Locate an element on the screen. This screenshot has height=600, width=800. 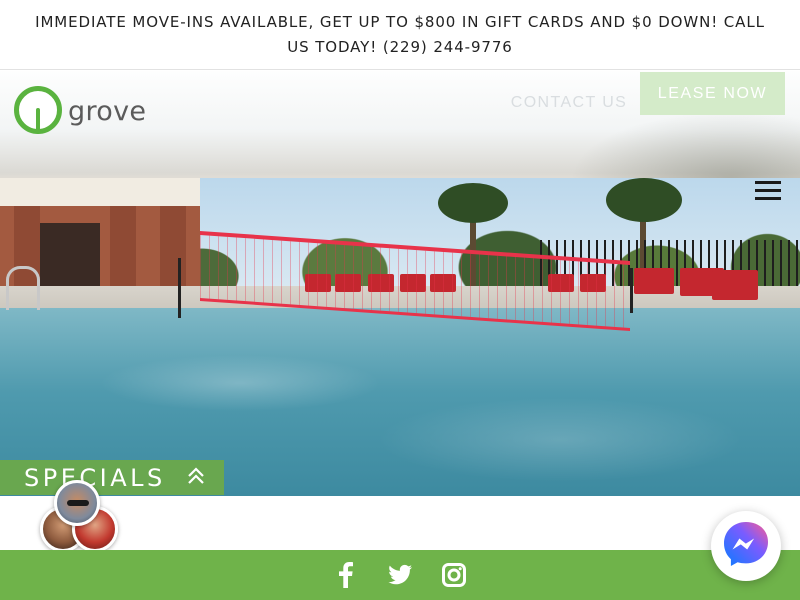
pool-house-roof is located at coordinates (100, 192).